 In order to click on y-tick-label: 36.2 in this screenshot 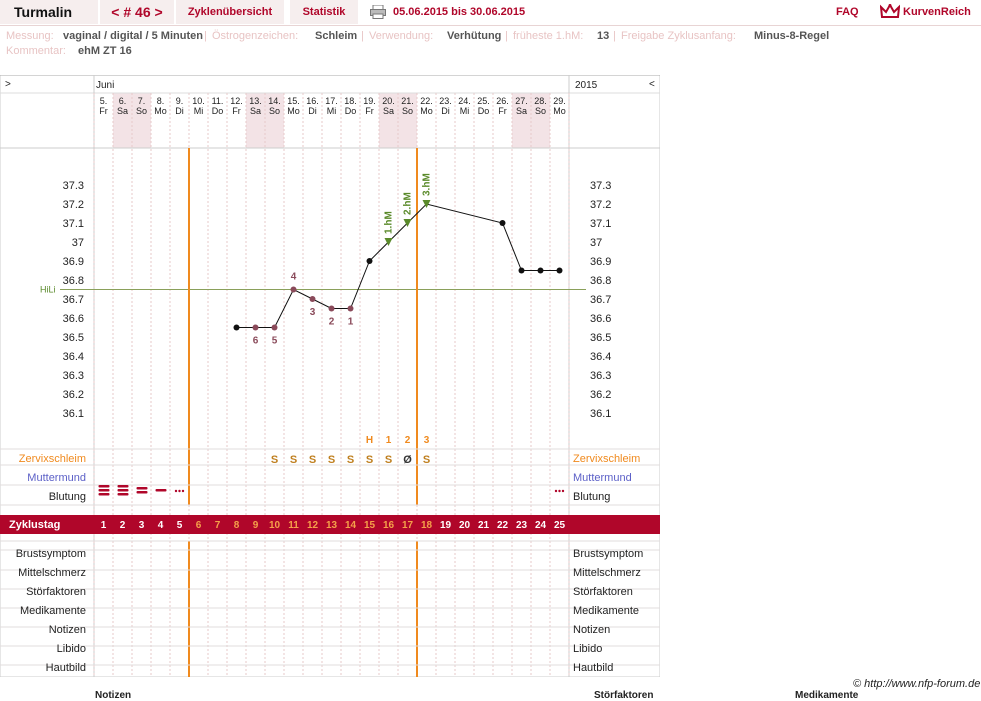, I will do `click(73, 395)`.